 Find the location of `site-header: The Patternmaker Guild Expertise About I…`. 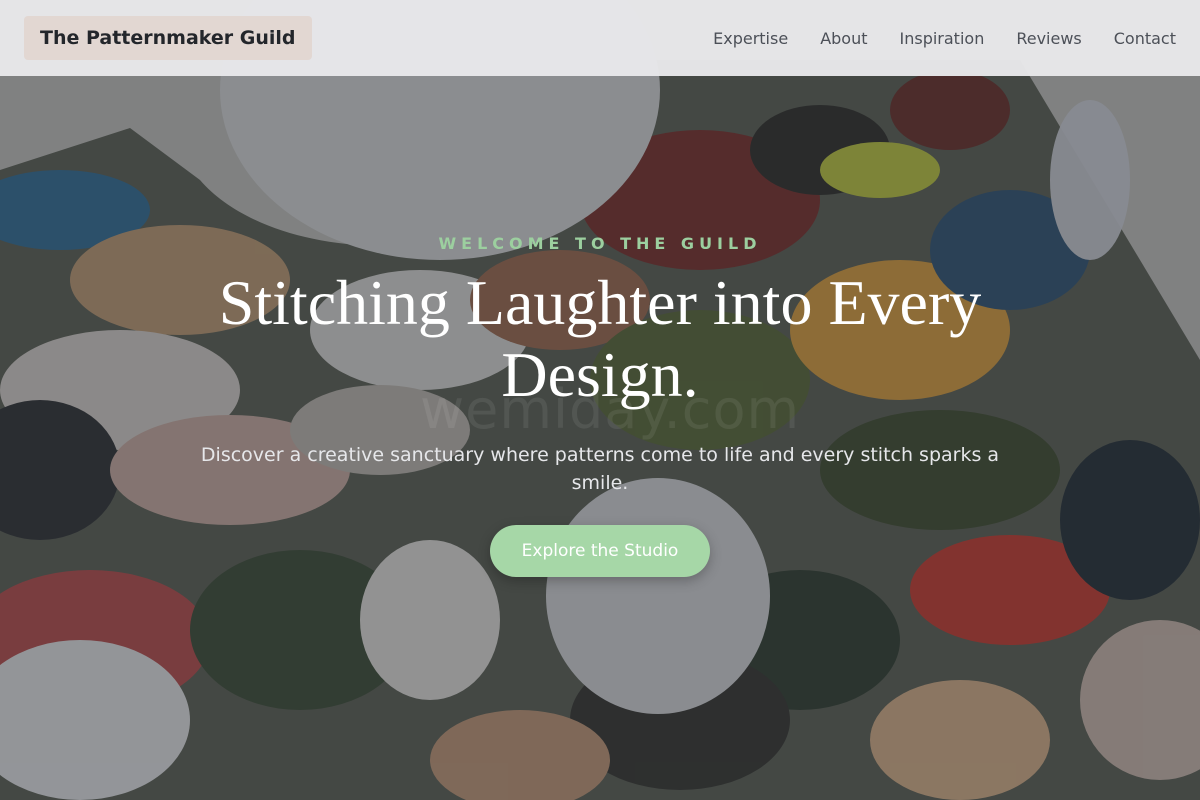

site-header: The Patternmaker Guild Expertise About I… is located at coordinates (600, 38).